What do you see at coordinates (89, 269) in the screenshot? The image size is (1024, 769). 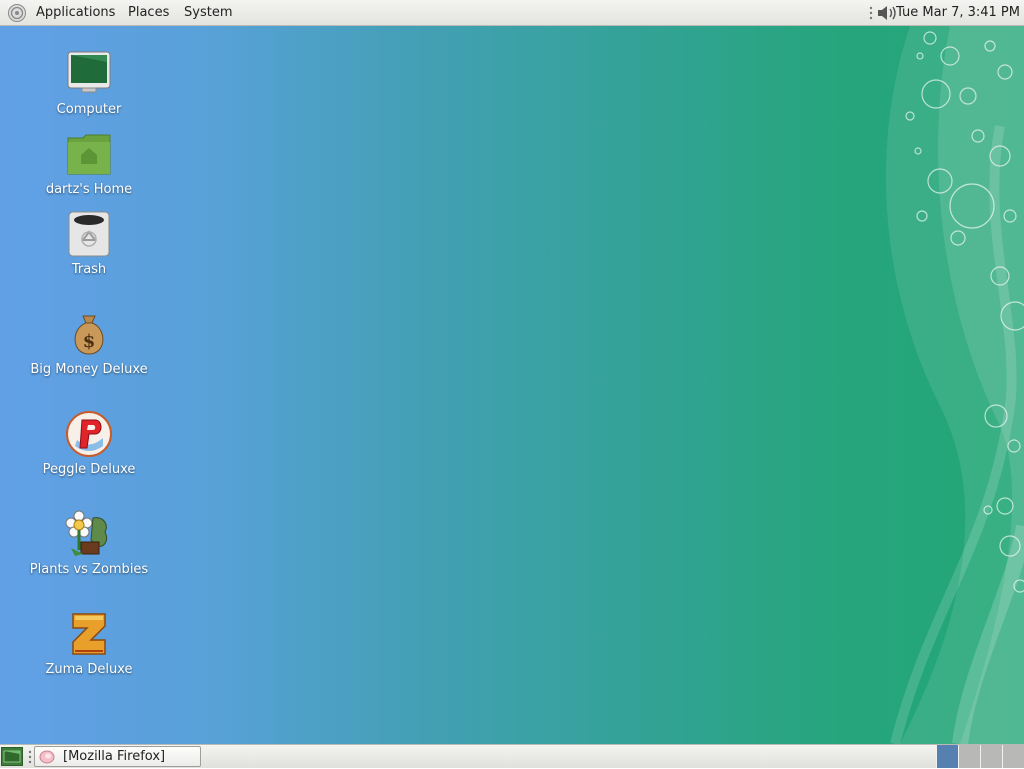 I see `desktop-icon-label: Trash` at bounding box center [89, 269].